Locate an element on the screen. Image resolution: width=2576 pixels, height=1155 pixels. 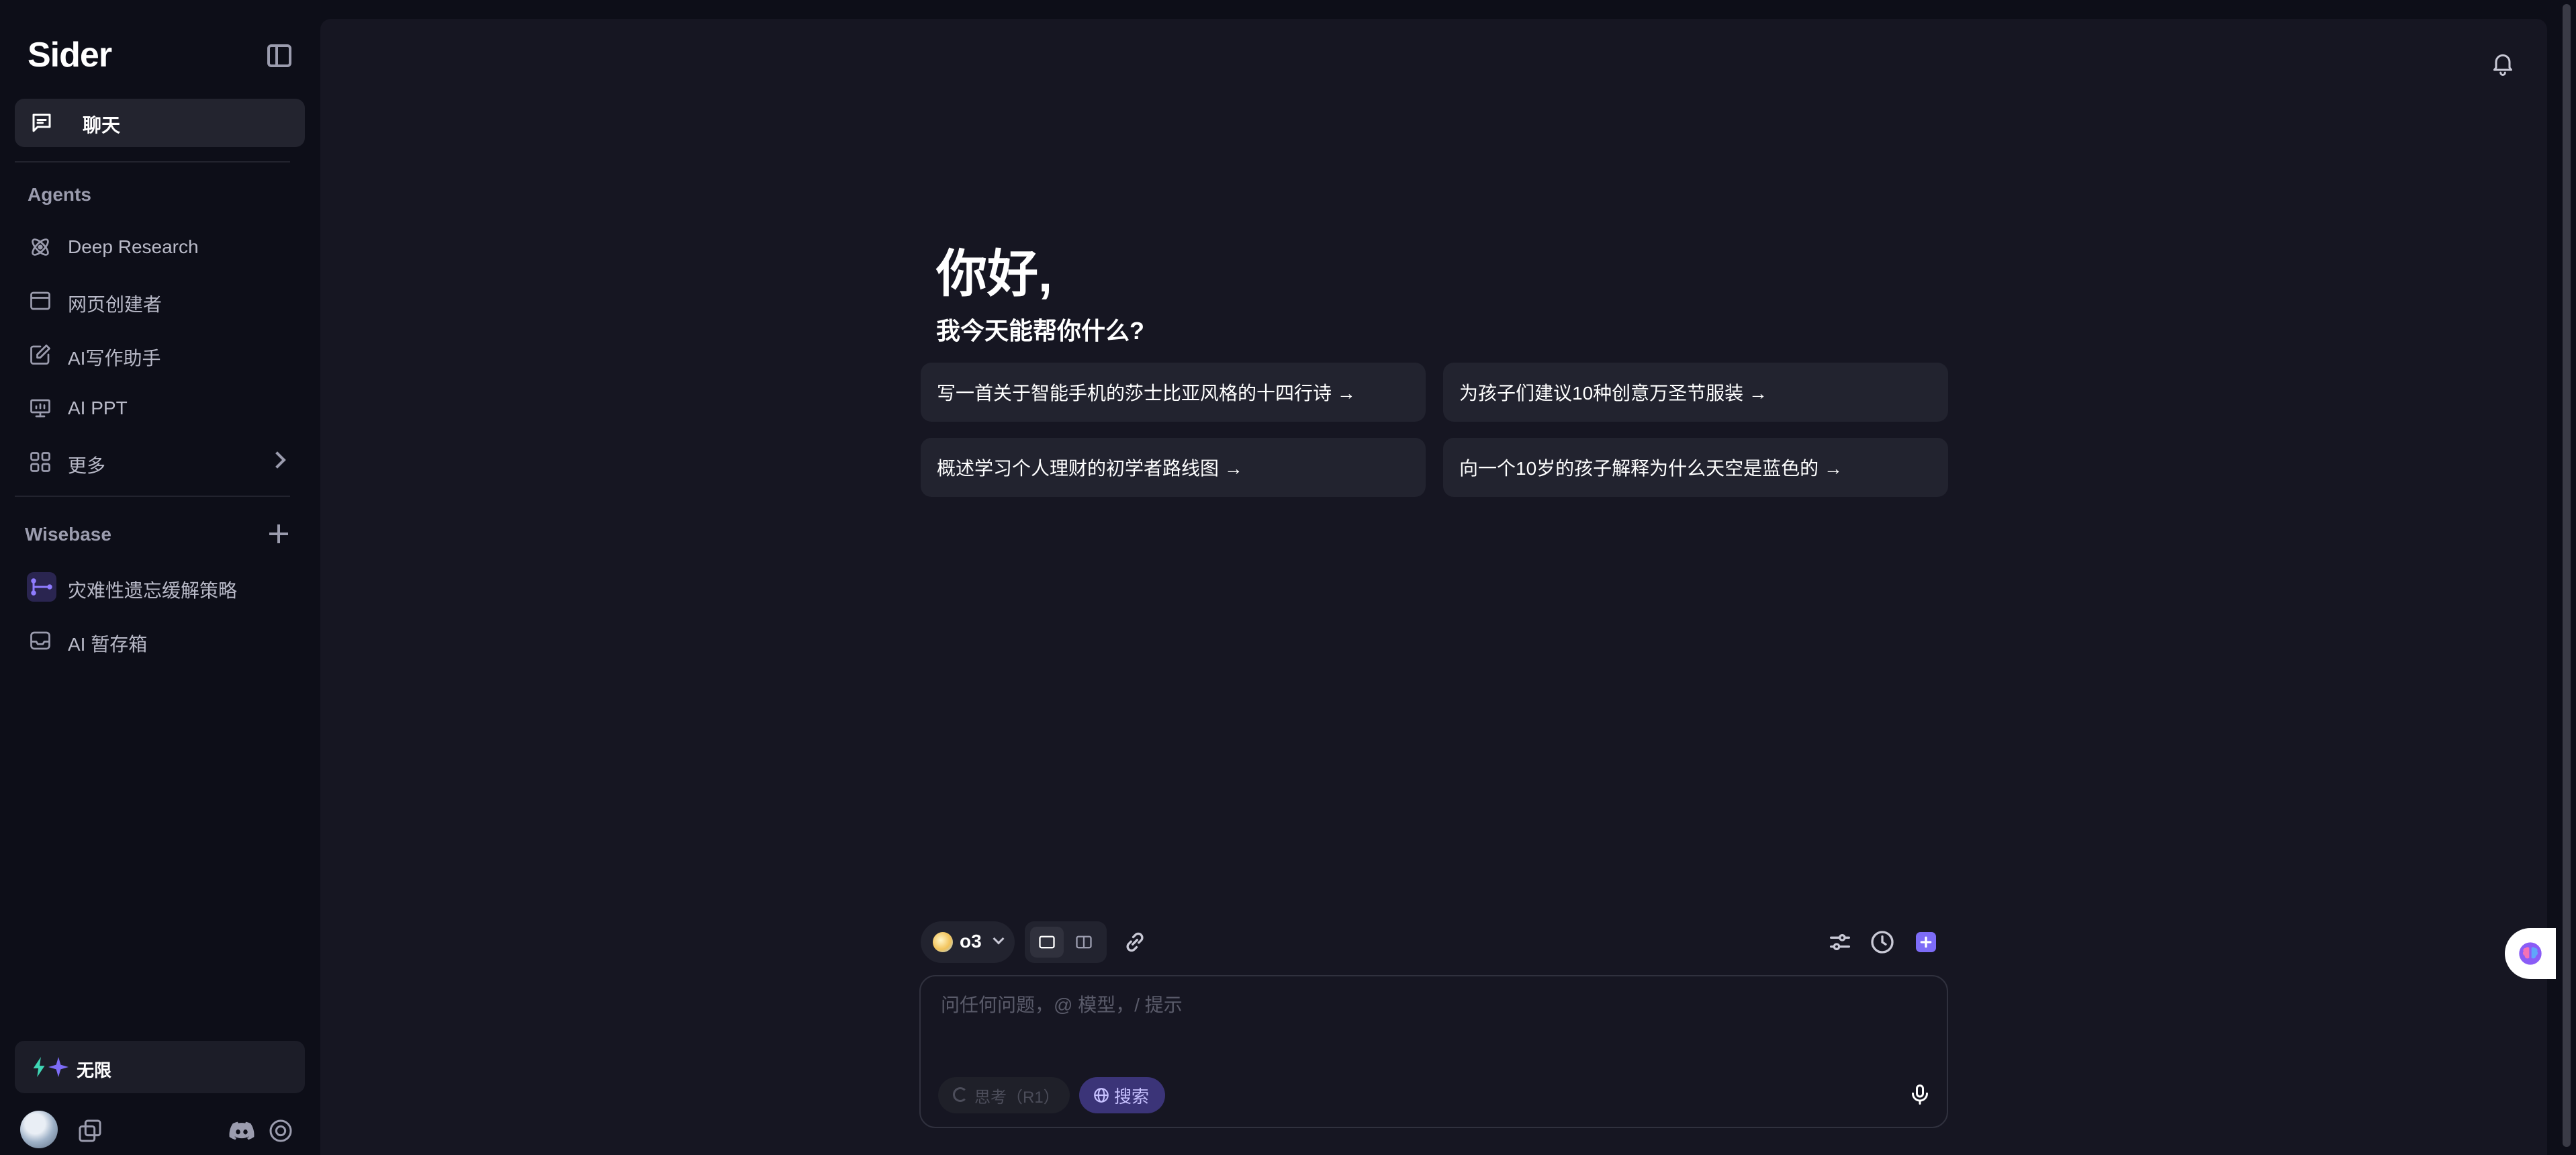
plan-label: 无限 is located at coordinates (94, 1070).